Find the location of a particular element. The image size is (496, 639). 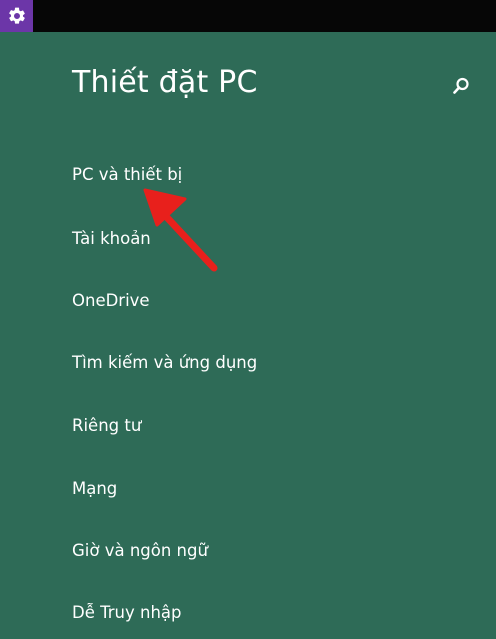

nav-item-network: Mạng is located at coordinates (94, 488).